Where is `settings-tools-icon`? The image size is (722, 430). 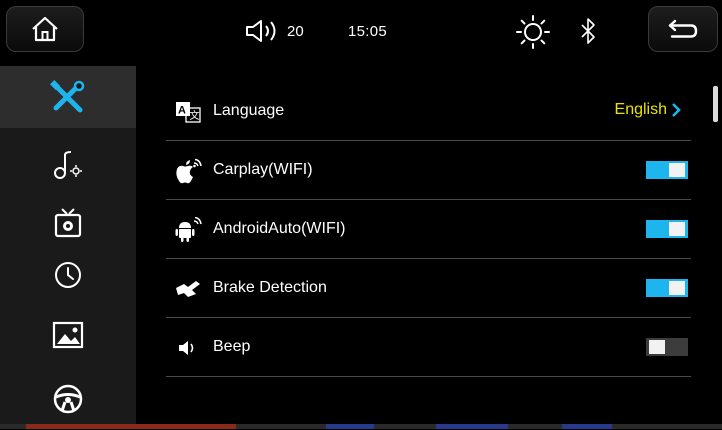
settings-tools-icon is located at coordinates (67, 96).